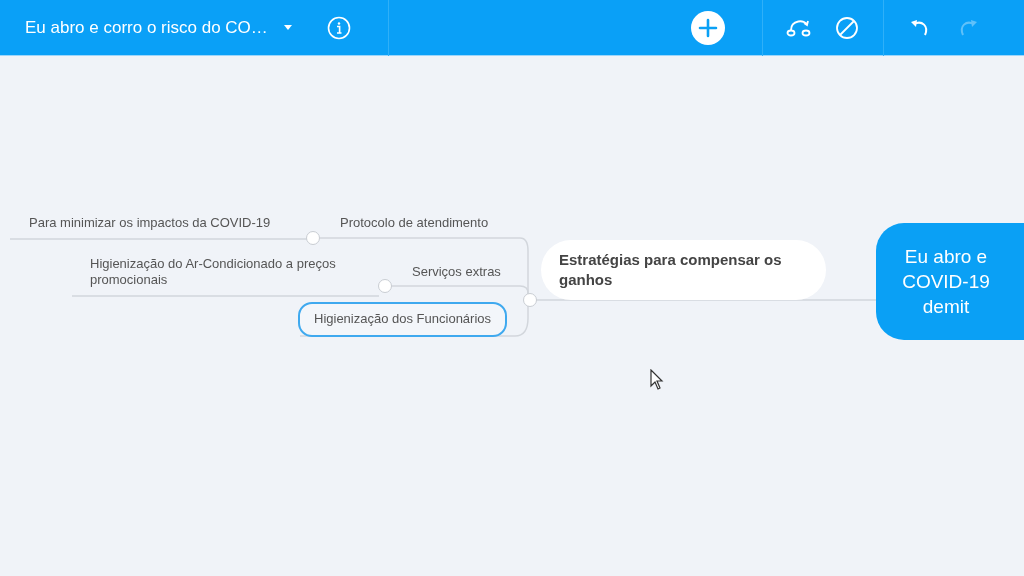  What do you see at coordinates (657, 379) in the screenshot?
I see `mouse-pointer-icon` at bounding box center [657, 379].